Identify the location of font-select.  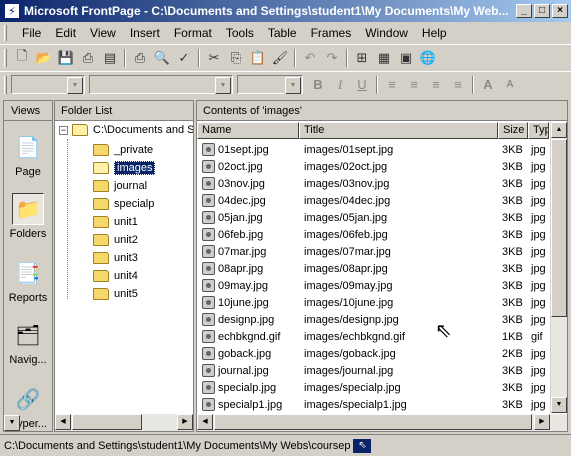
(161, 84).